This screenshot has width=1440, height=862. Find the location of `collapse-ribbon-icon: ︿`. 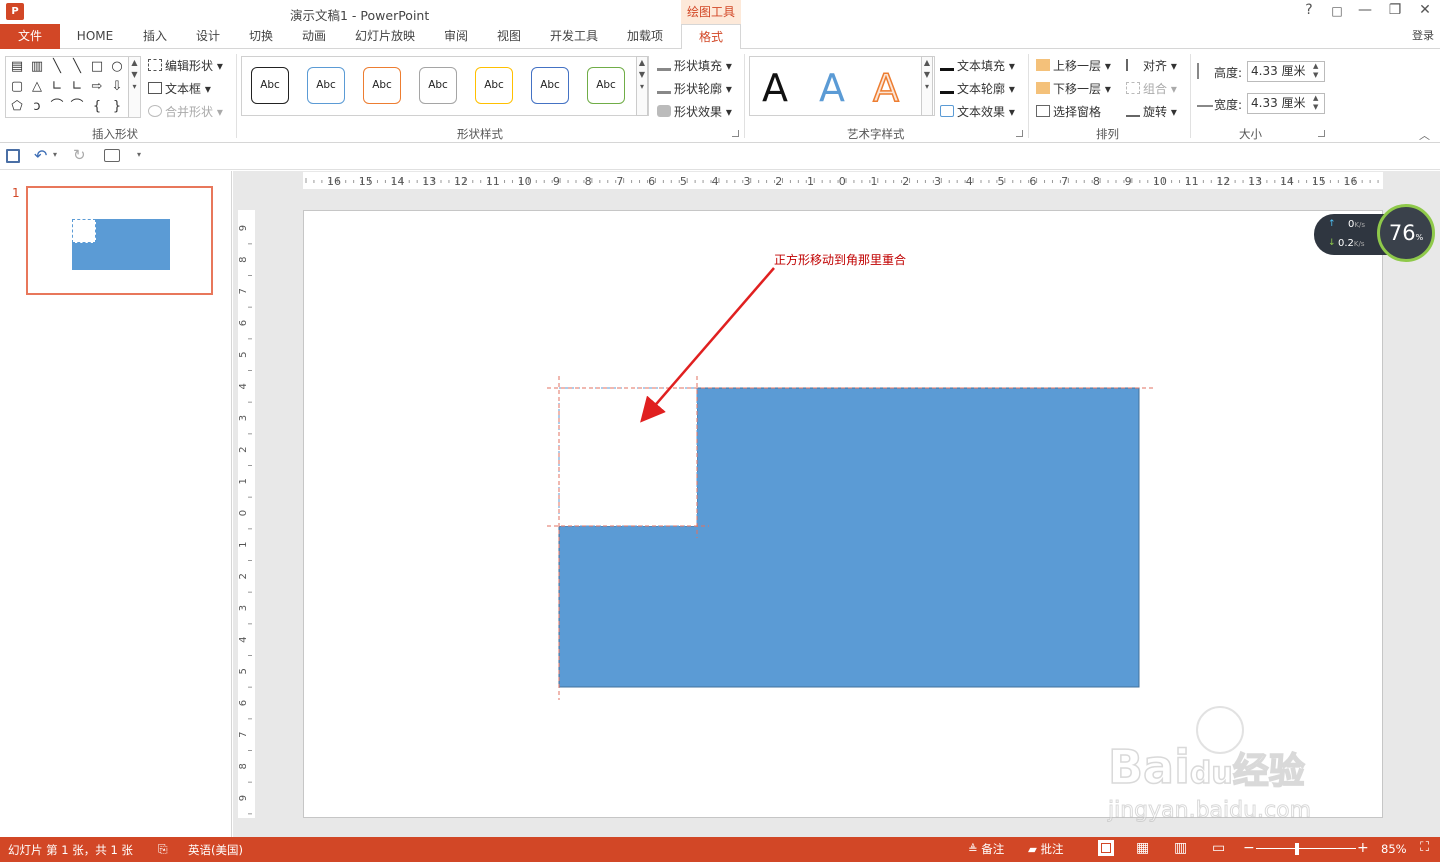

collapse-ribbon-icon: ︿ is located at coordinates (1424, 135).